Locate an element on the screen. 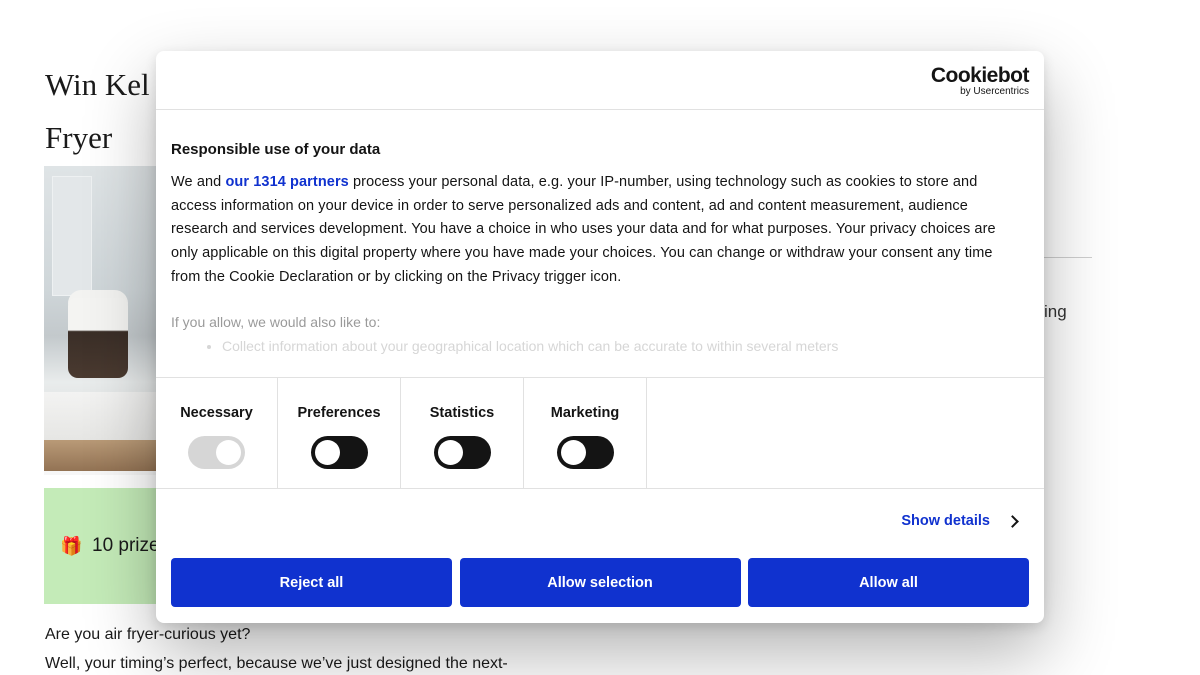 The height and width of the screenshot is (675, 1200). gift-icon: 🎁 is located at coordinates (71, 545).